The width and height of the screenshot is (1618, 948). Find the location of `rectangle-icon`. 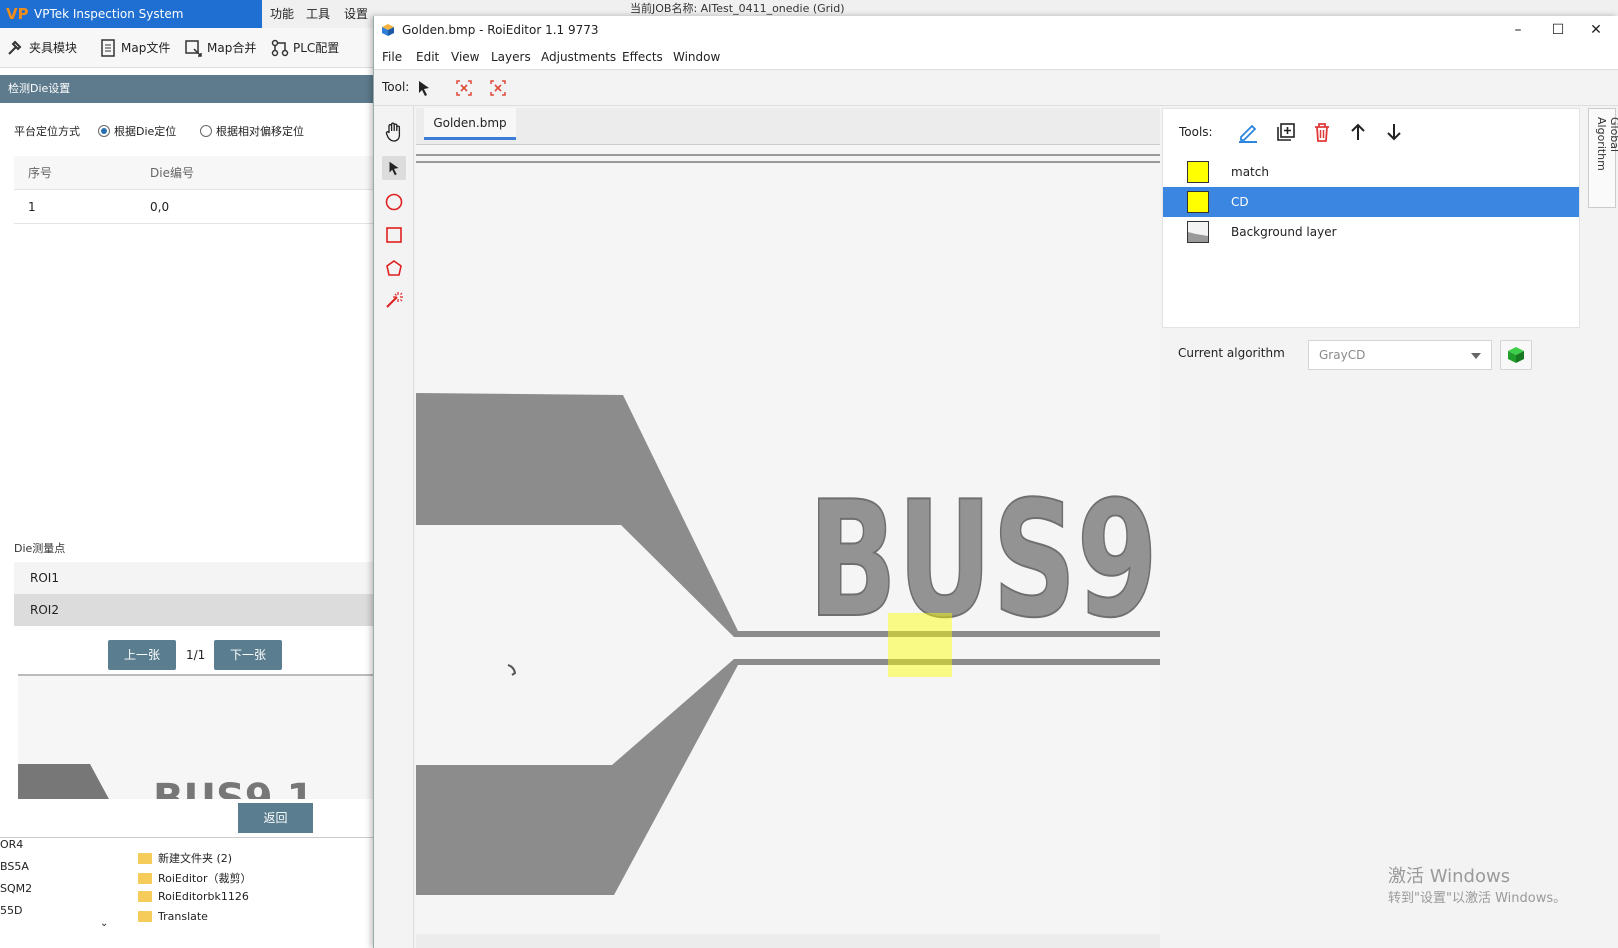

rectangle-icon is located at coordinates (394, 235).